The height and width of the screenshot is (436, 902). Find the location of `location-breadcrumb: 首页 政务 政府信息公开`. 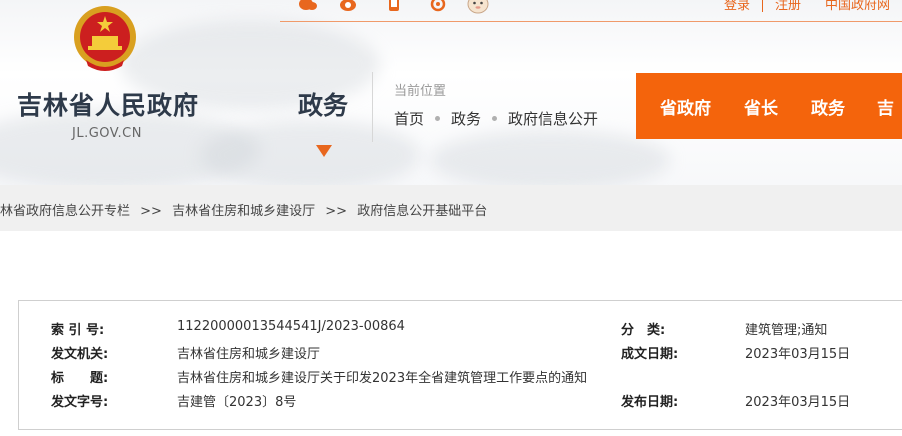

location-breadcrumb: 首页 政务 政府信息公开 is located at coordinates (496, 118).